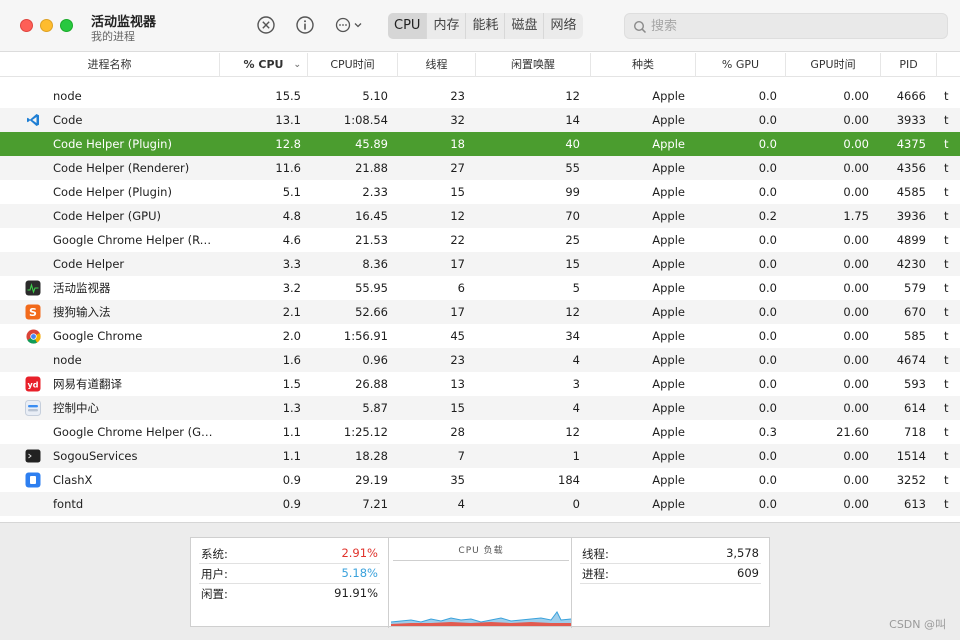 This screenshot has width=960, height=640. Describe the element at coordinates (266, 25) in the screenshot. I see `stop-process-icon` at that location.